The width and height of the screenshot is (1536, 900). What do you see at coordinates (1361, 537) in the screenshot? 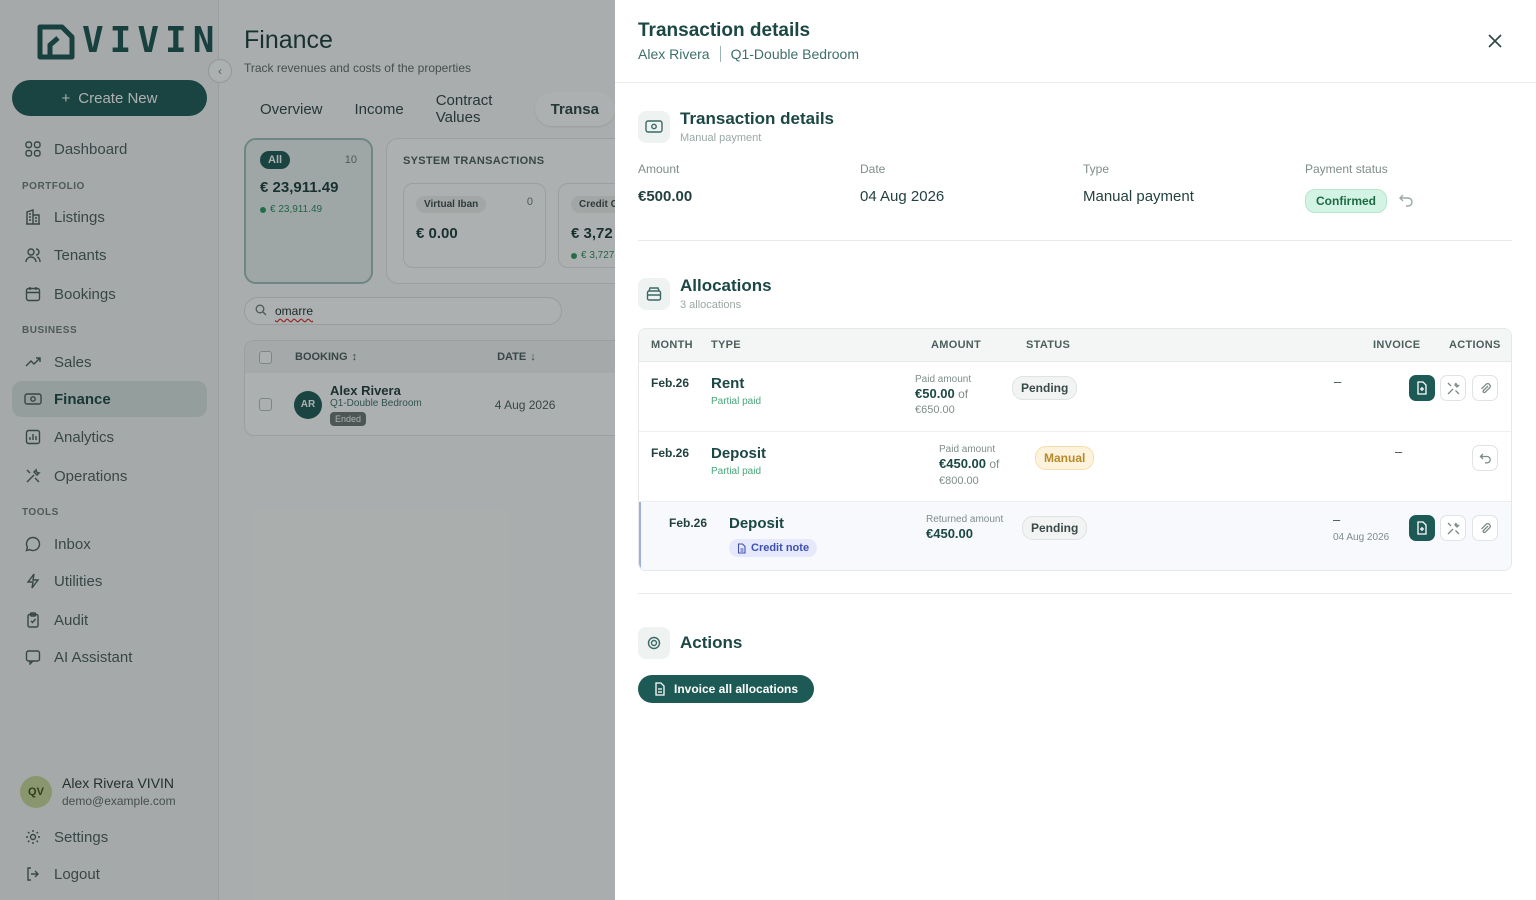
I see `invoice-date: 04 Aug 2026` at bounding box center [1361, 537].